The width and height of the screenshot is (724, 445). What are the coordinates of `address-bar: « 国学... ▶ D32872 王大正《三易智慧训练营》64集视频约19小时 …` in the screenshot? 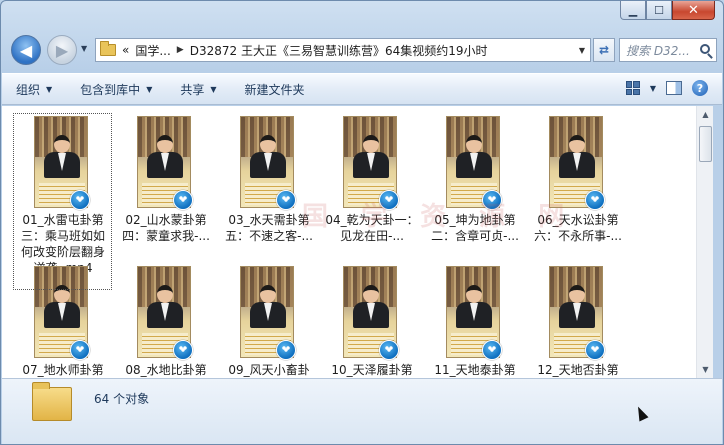 It's located at (343, 50).